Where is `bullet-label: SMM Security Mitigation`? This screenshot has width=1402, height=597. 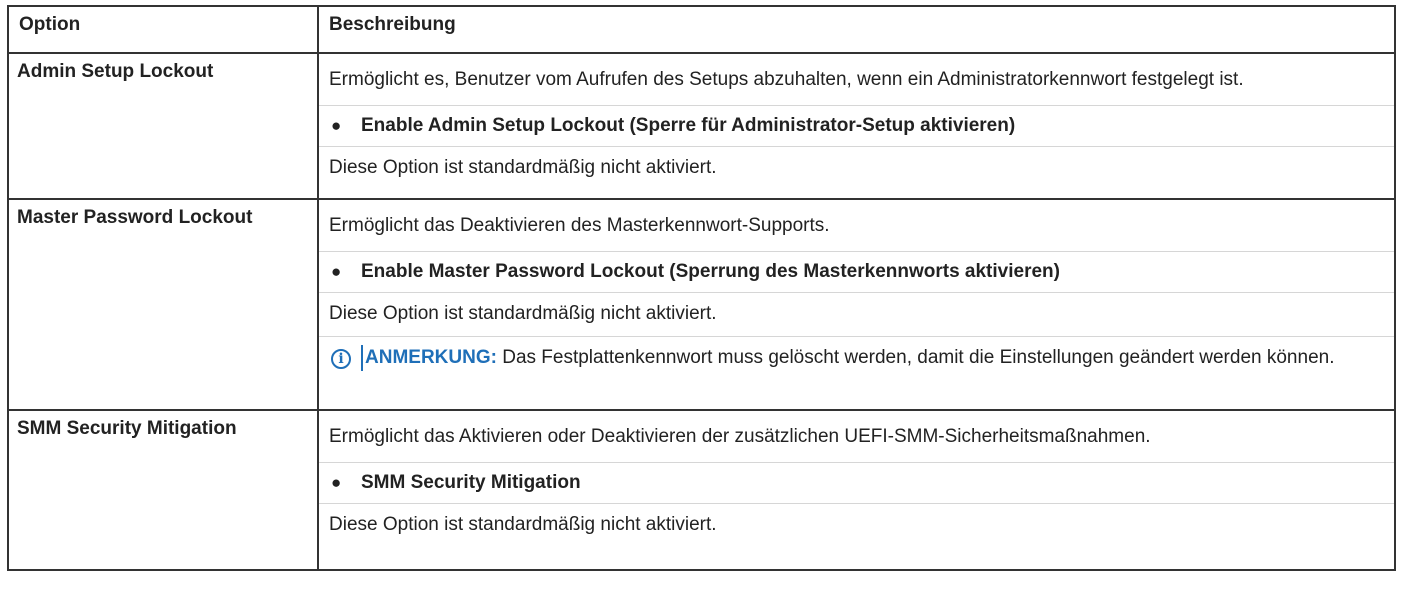
bullet-label: SMM Security Mitigation is located at coordinates (471, 482).